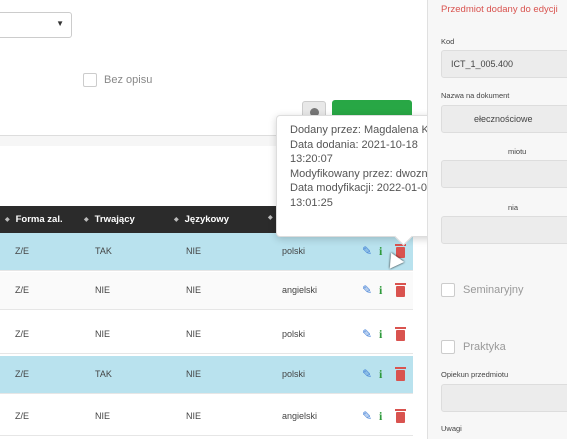  I want to click on column-header-trwajacy: ◆ Trwający, so click(109, 219).